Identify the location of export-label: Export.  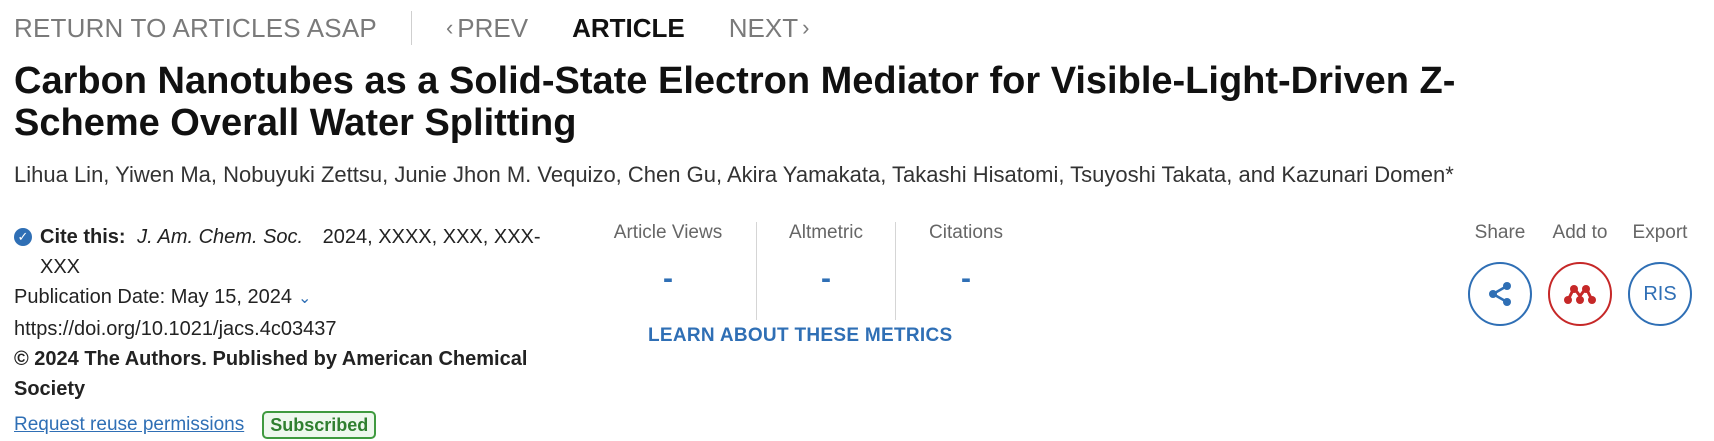
(1660, 232).